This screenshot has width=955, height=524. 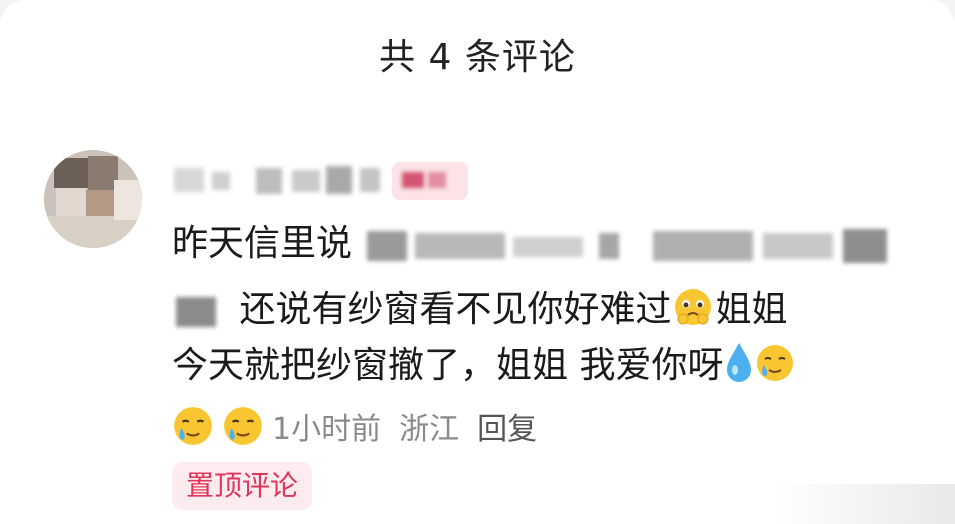 I want to click on comment-meta: 1小时前 浙江 回复, so click(x=363, y=426).